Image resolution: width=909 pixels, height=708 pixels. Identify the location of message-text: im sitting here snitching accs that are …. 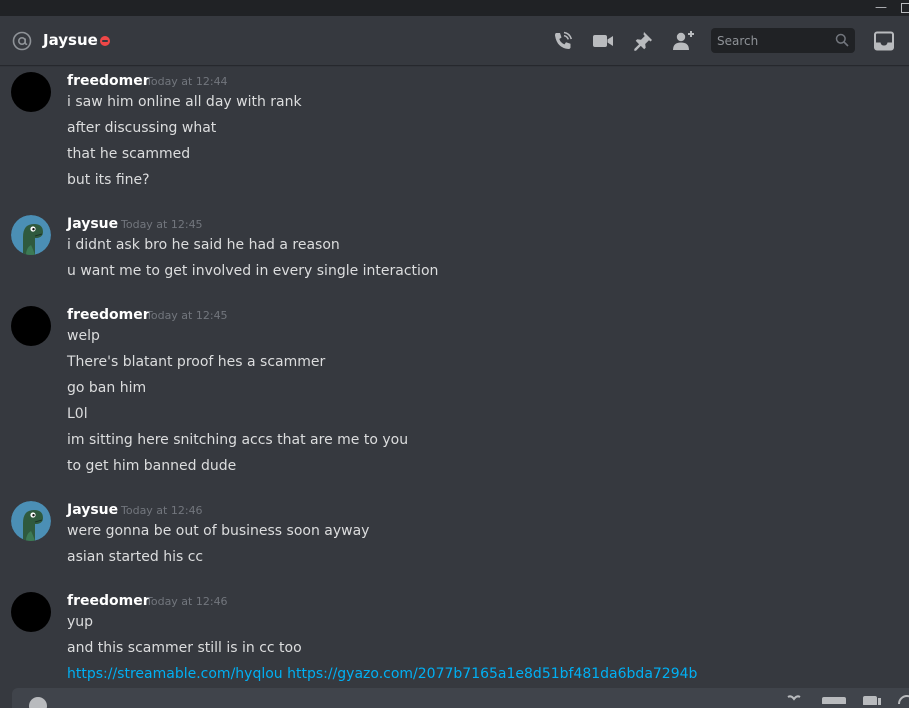
(238, 440).